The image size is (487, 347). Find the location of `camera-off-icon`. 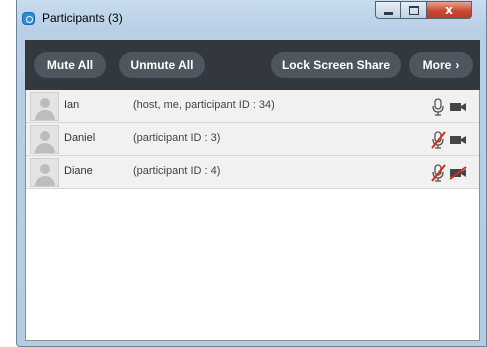

camera-off-icon is located at coordinates (458, 173).